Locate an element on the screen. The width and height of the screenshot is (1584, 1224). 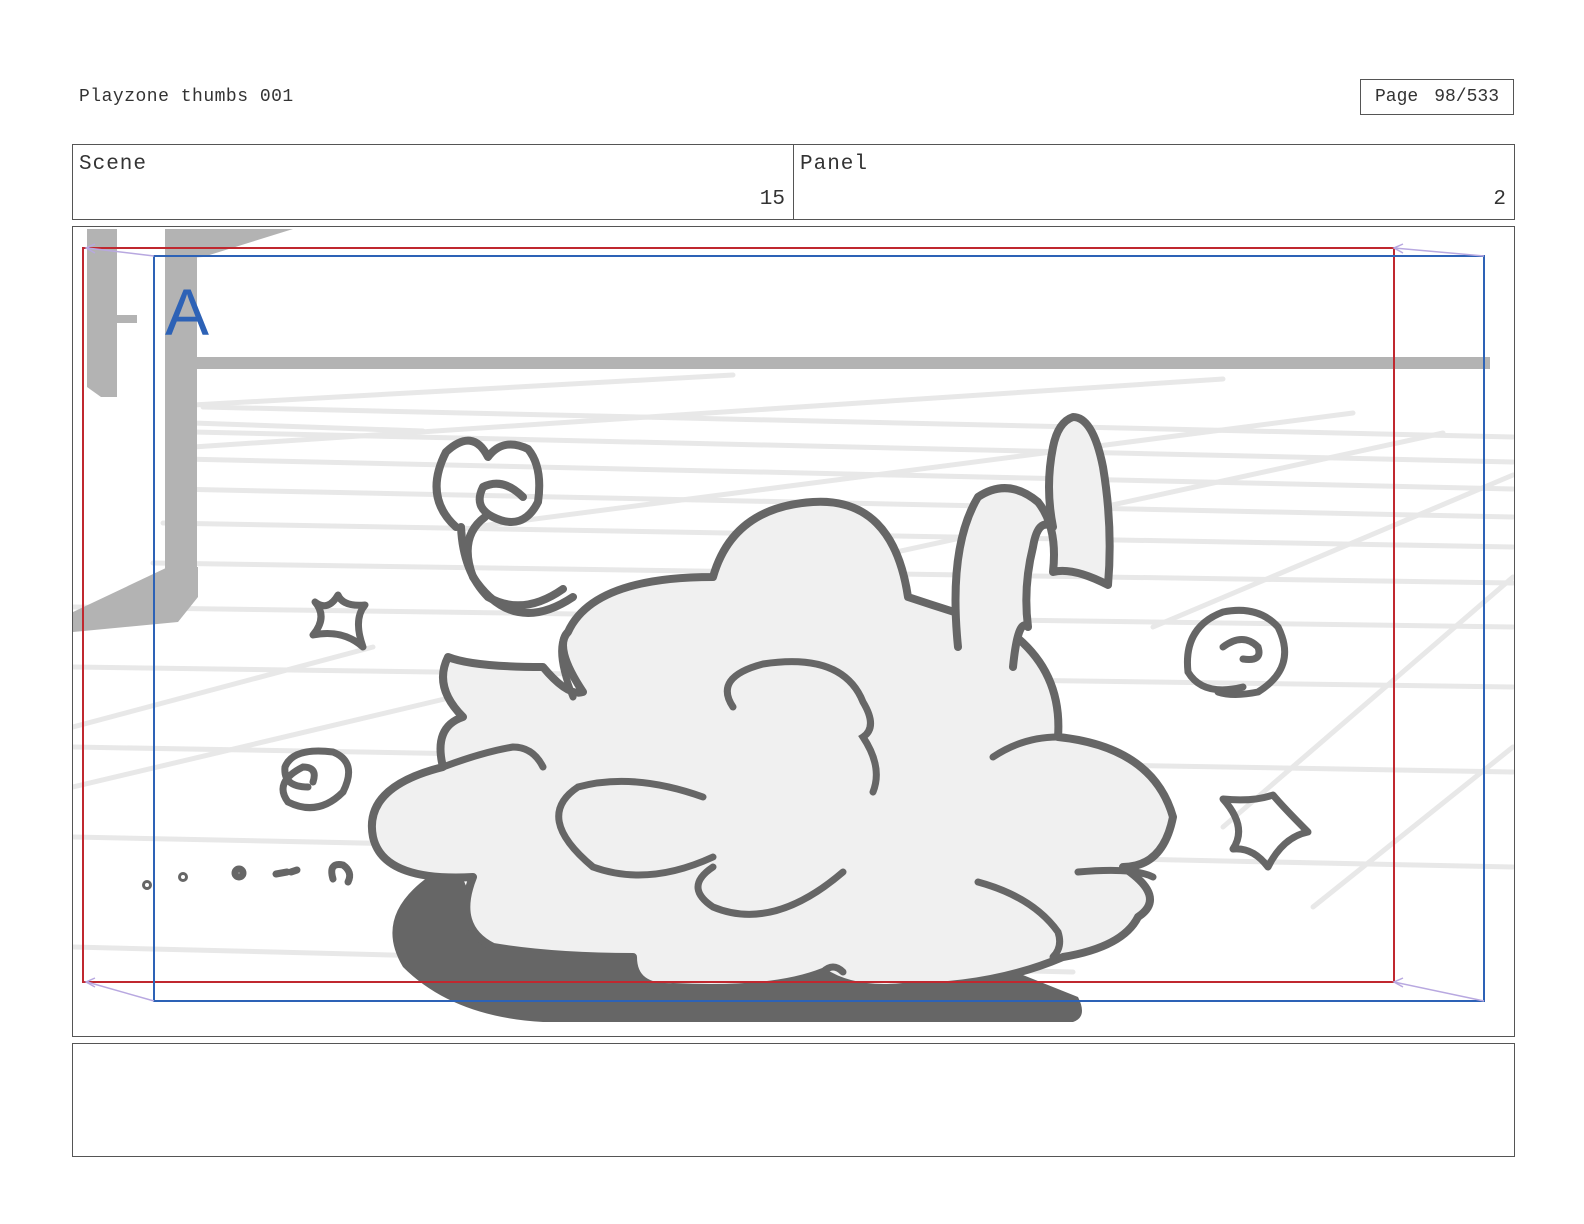
panel-label: Panel is located at coordinates (834, 164).